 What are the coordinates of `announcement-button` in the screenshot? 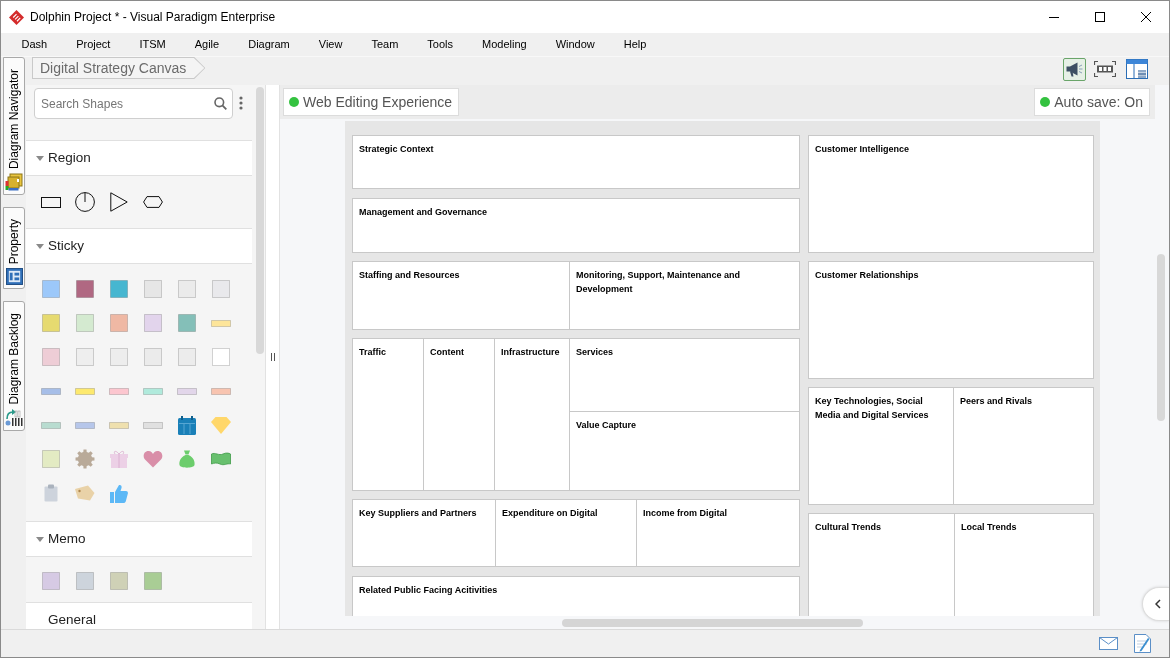 It's located at (1074, 69).